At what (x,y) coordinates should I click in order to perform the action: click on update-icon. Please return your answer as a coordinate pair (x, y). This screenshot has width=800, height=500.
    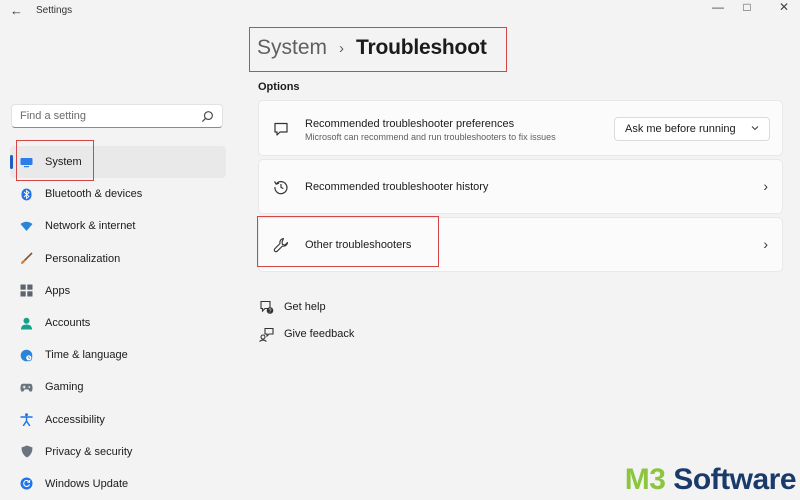
    Looking at the image, I should click on (26, 483).